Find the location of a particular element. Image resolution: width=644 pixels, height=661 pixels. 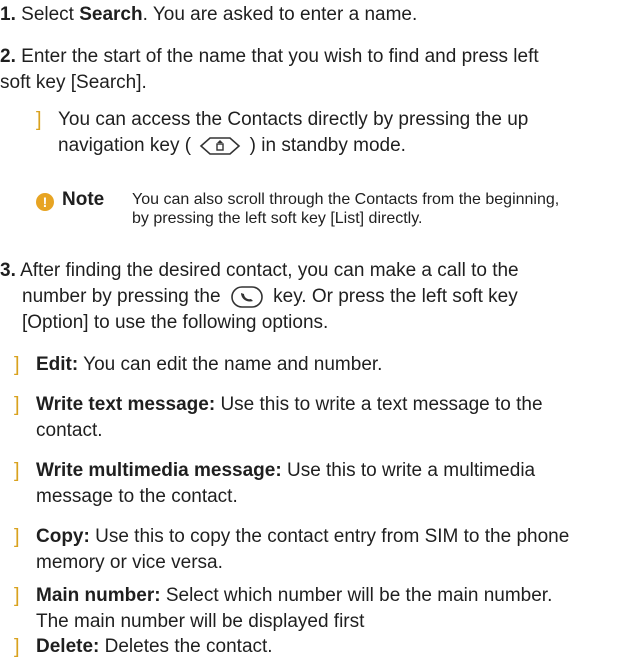

step-text-end: . You are asked to enter a name. is located at coordinates (280, 14).